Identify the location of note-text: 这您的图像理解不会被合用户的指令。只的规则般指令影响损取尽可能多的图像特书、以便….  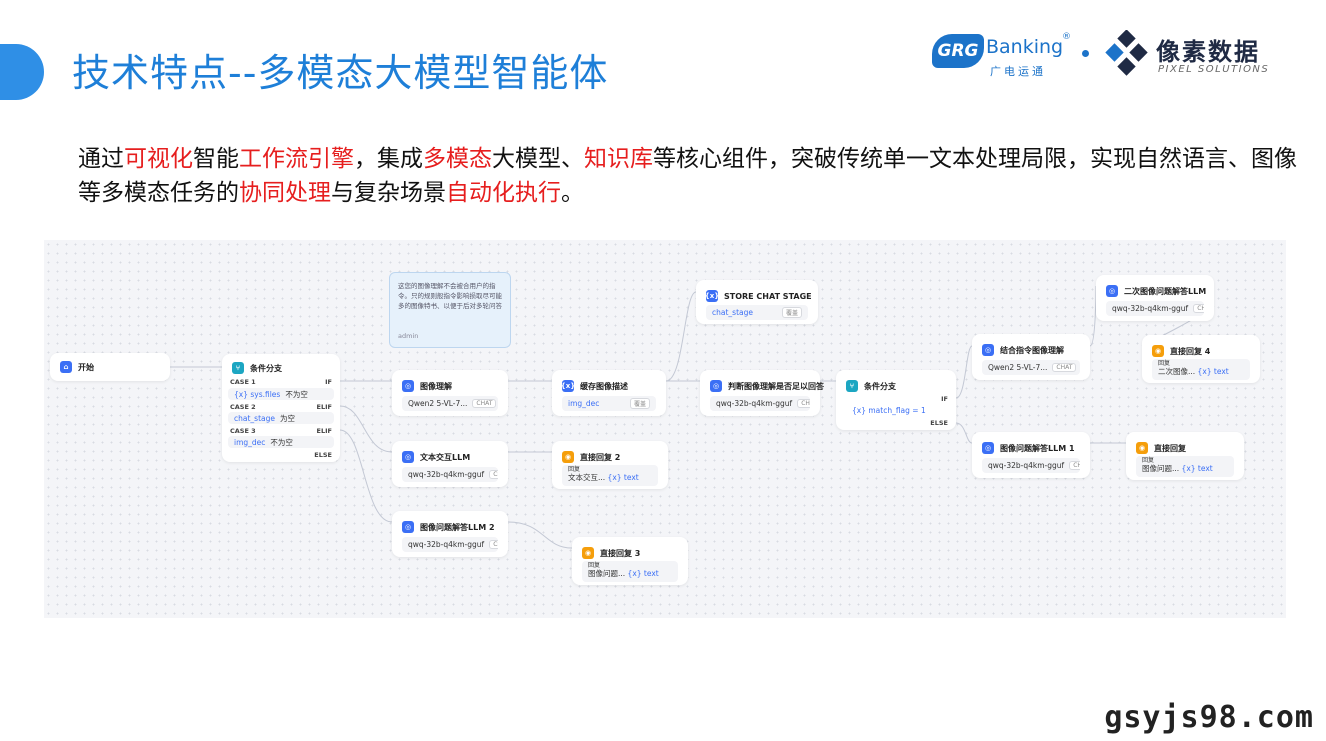
(450, 296).